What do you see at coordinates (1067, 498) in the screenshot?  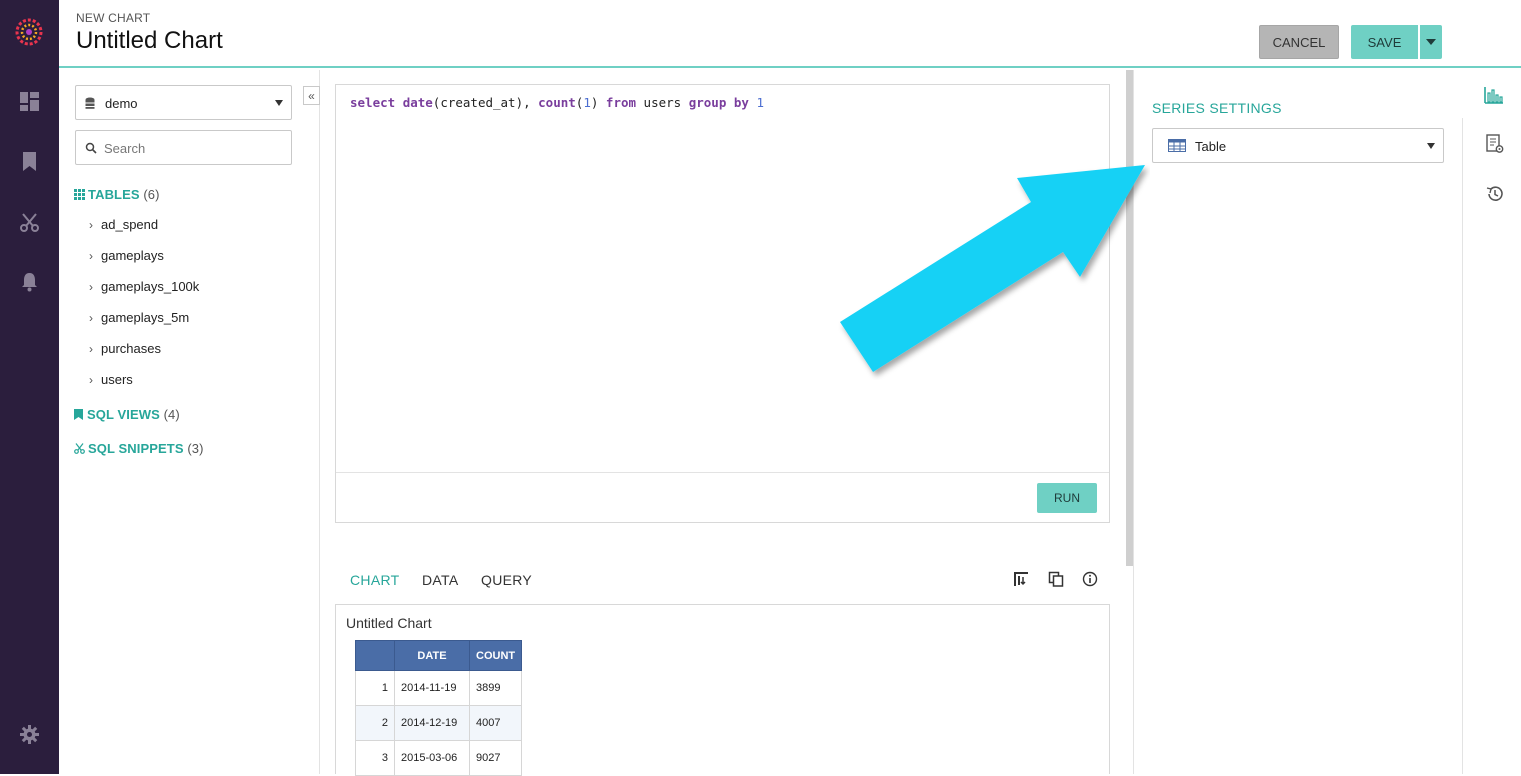 I see `run-button: RUN` at bounding box center [1067, 498].